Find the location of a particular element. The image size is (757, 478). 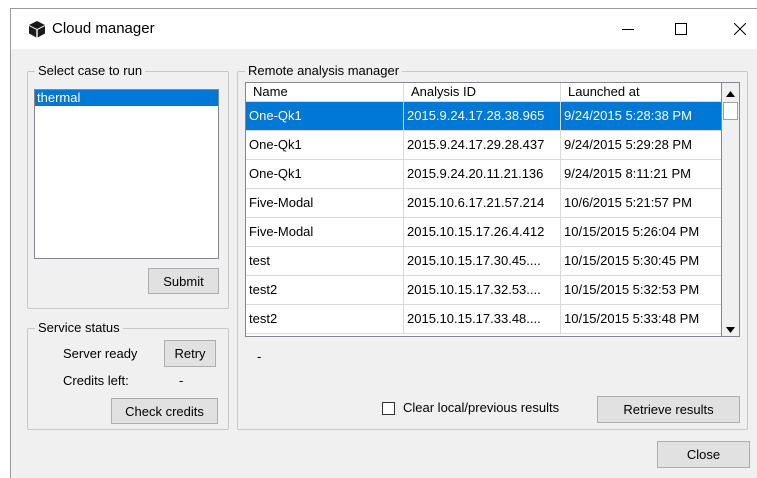

column-header-name: Name is located at coordinates (325, 92).